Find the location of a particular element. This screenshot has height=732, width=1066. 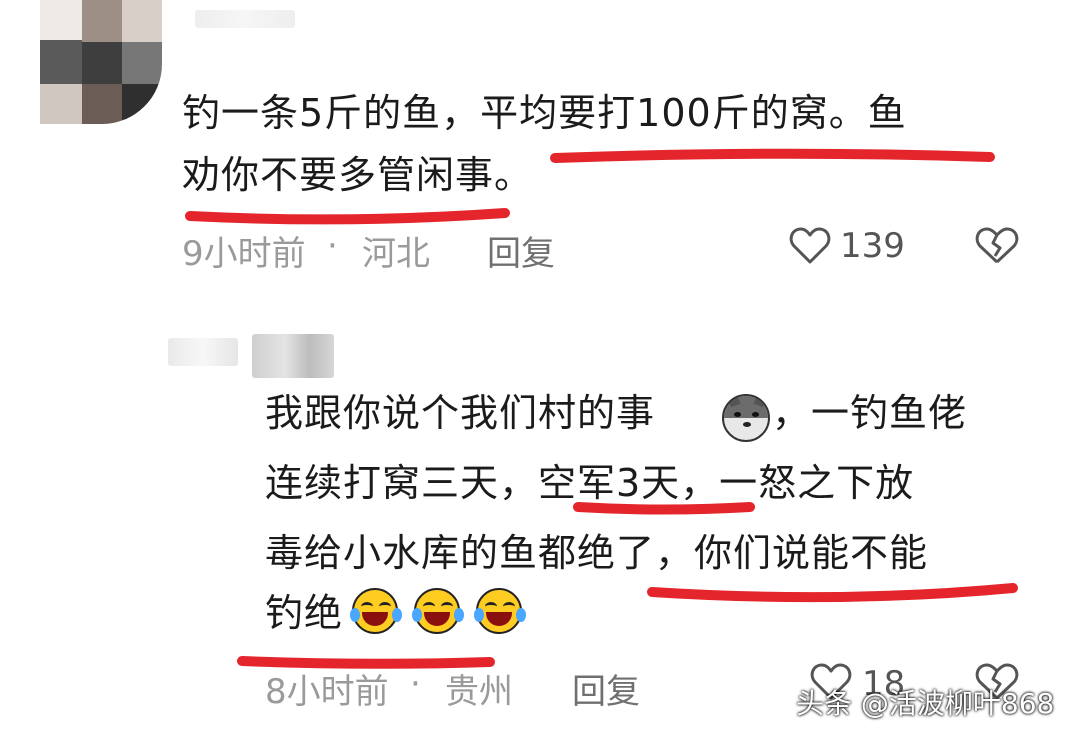

source-watermark: 头条 @活波柳叶868 is located at coordinates (925, 703).